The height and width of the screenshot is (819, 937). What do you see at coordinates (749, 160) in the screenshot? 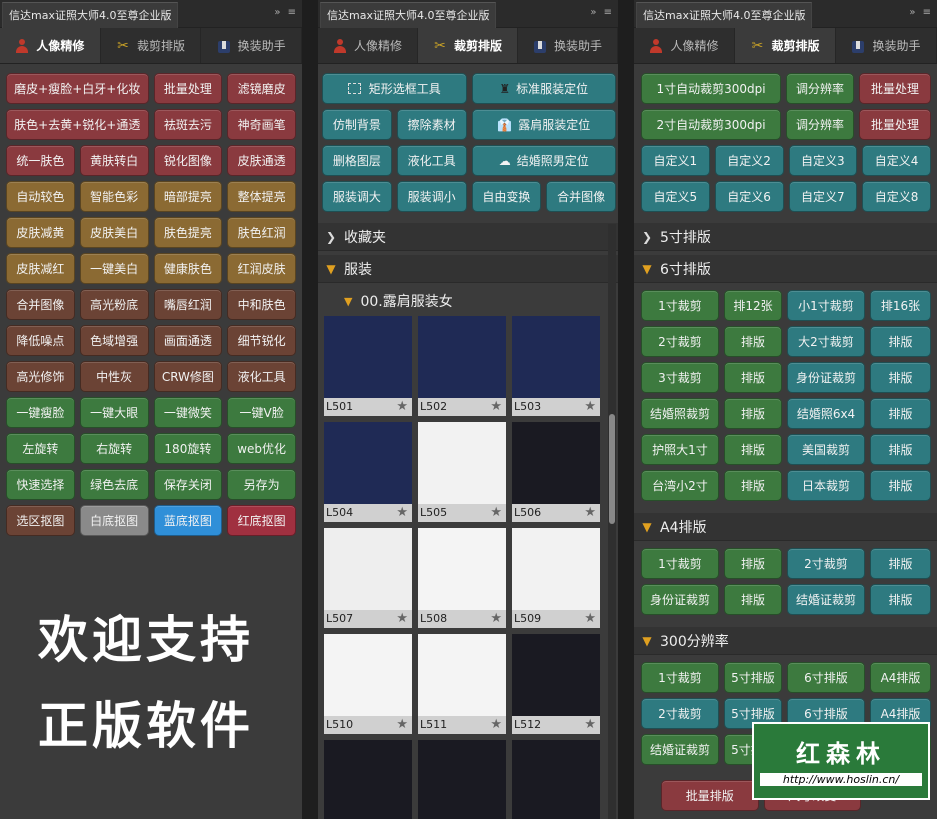
I see `custom-preset-button: 自定义2` at bounding box center [749, 160].